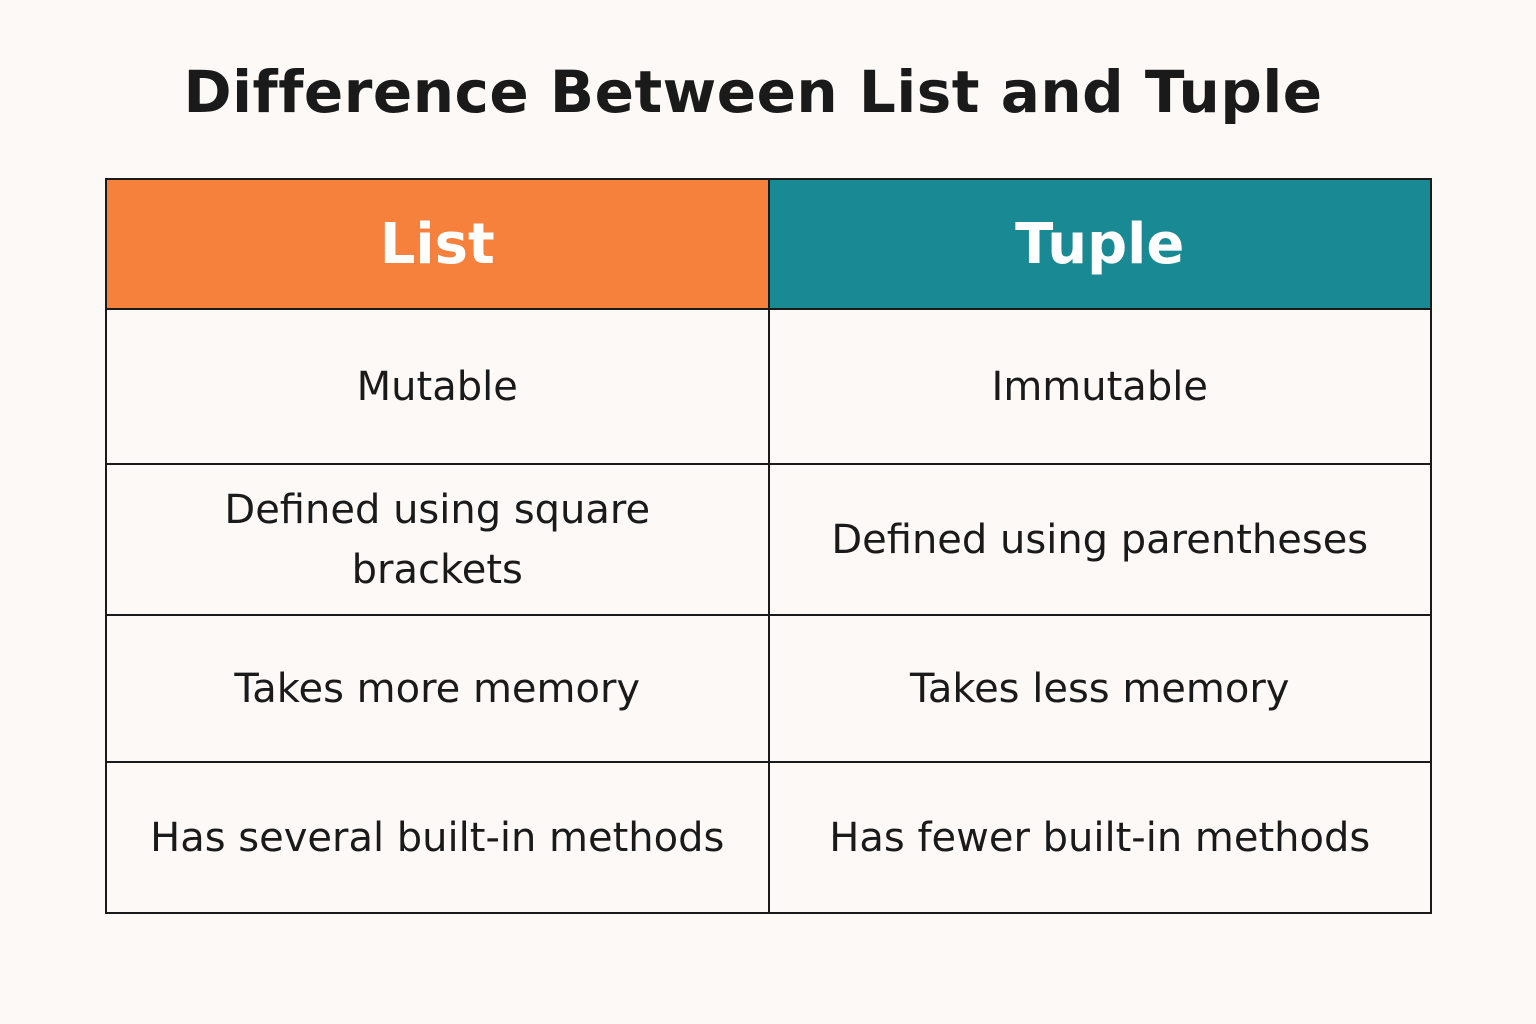  Describe the element at coordinates (1099, 837) in the screenshot. I see `tuple-cell: Has fewer built-in methods` at that location.